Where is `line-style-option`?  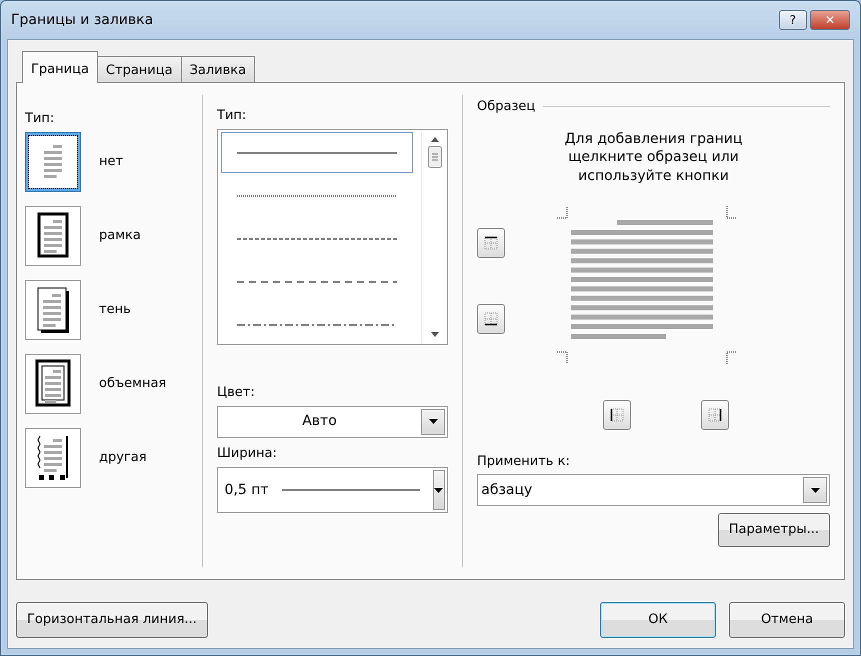
line-style-option is located at coordinates (317, 152).